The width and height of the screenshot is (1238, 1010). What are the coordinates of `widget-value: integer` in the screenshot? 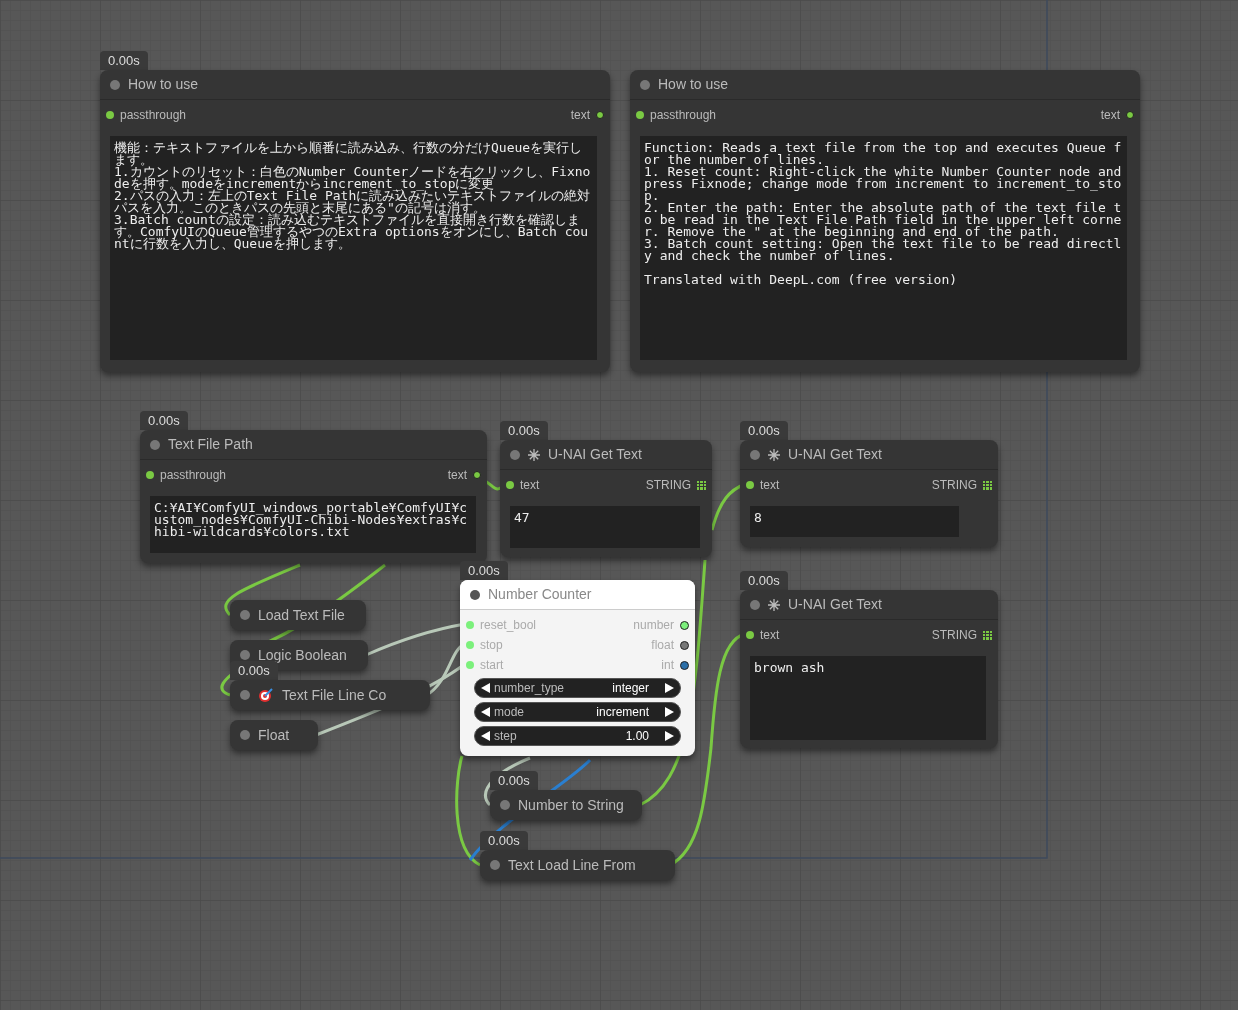 It's located at (630, 688).